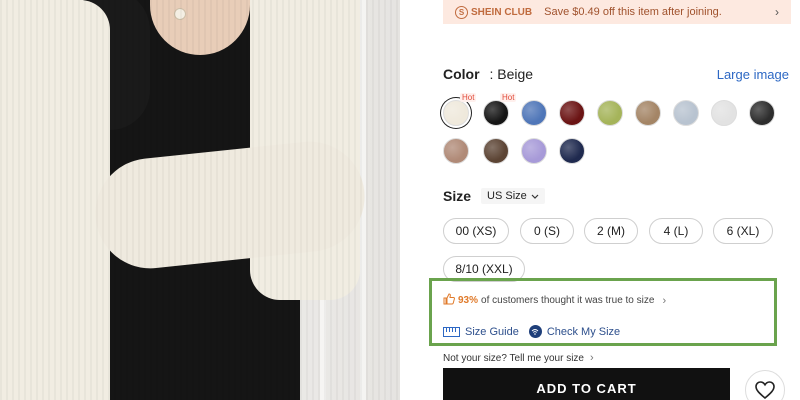 The height and width of the screenshot is (400, 800). I want to click on large-image-link: Large image, so click(753, 74).